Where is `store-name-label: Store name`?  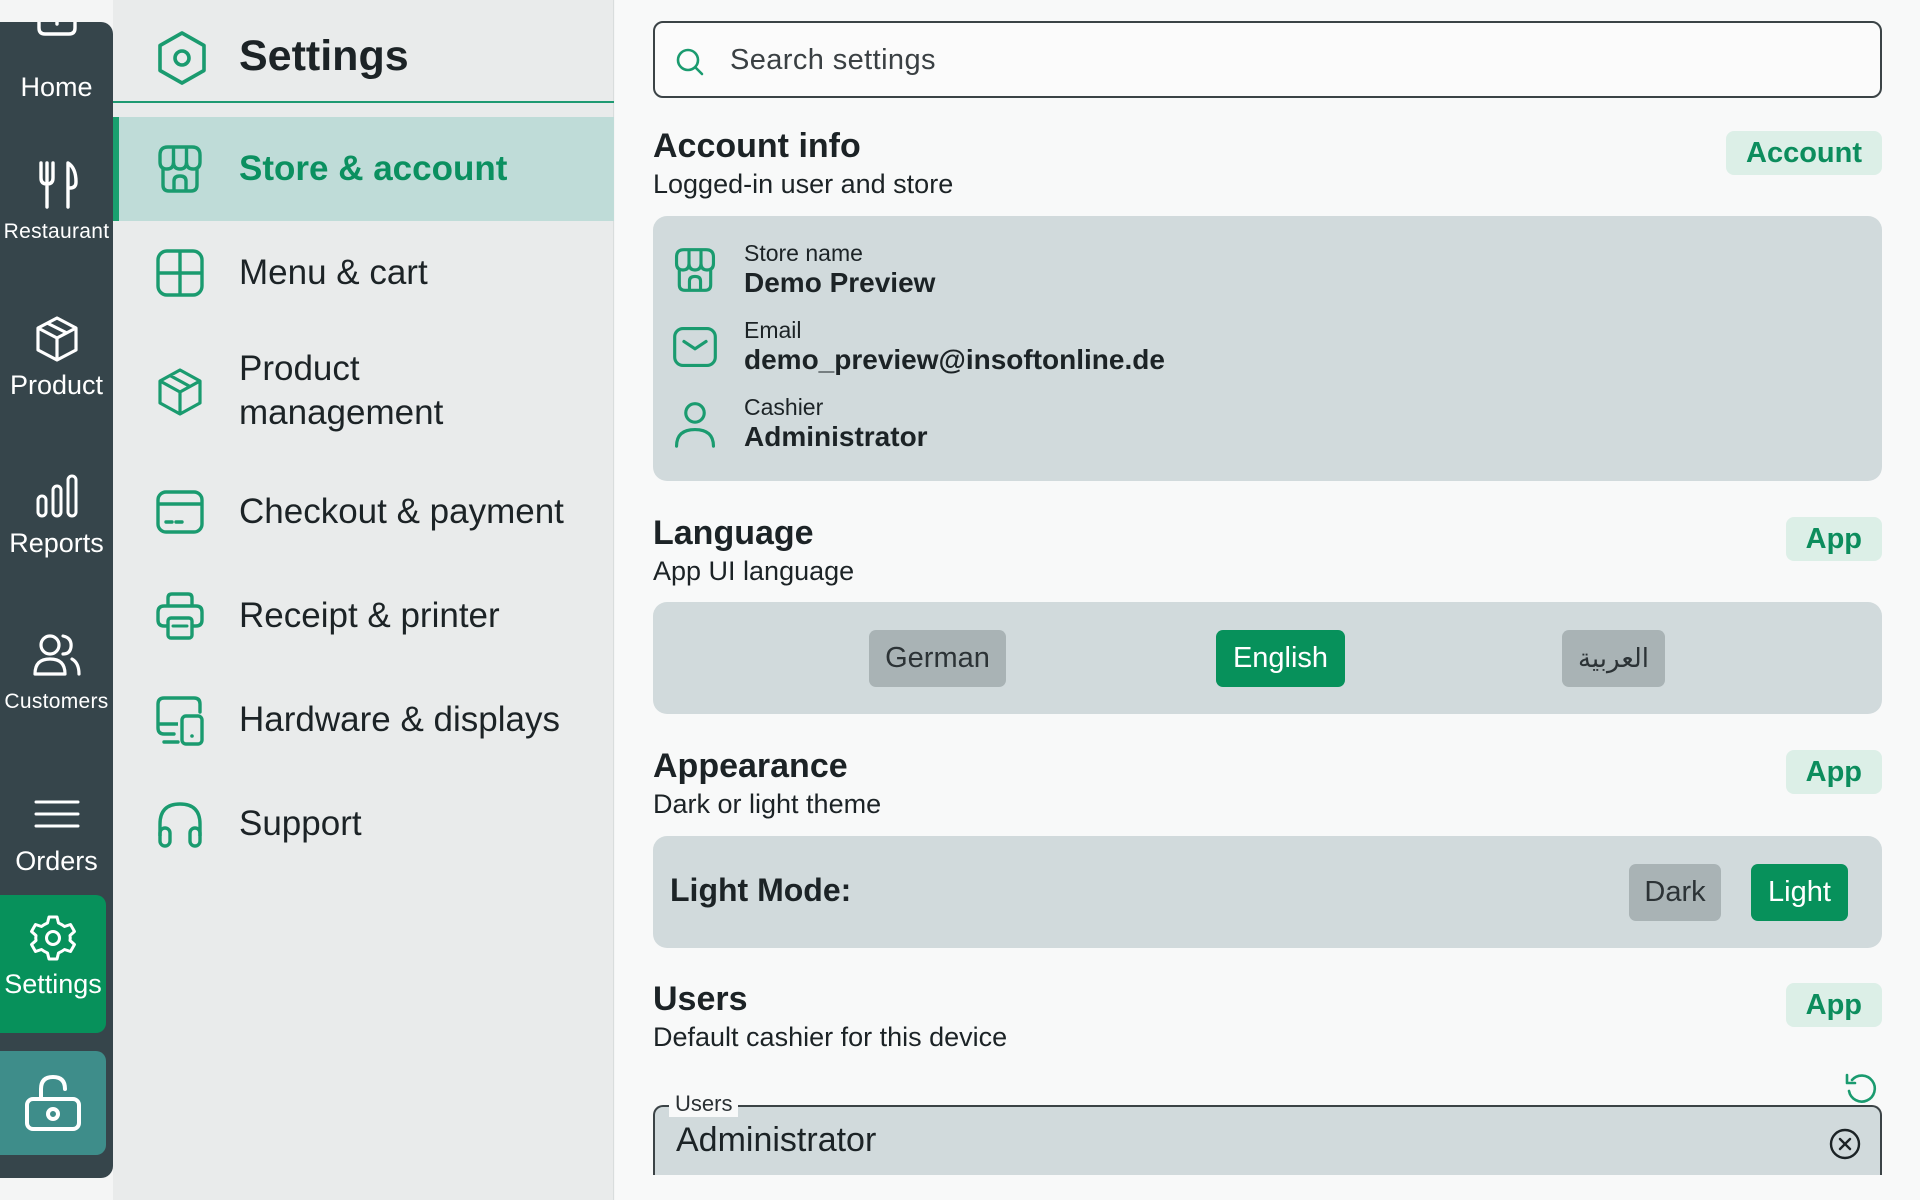 store-name-label: Store name is located at coordinates (803, 253).